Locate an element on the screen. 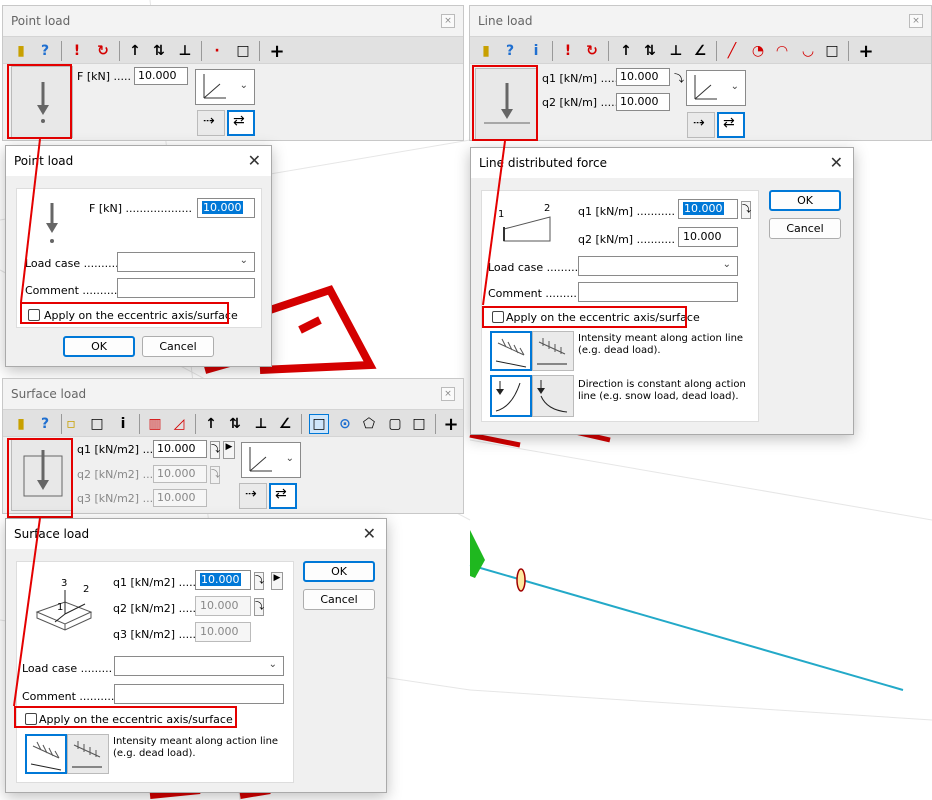 The height and width of the screenshot is (800, 932). polygon-icon: ⬠ is located at coordinates (369, 424).